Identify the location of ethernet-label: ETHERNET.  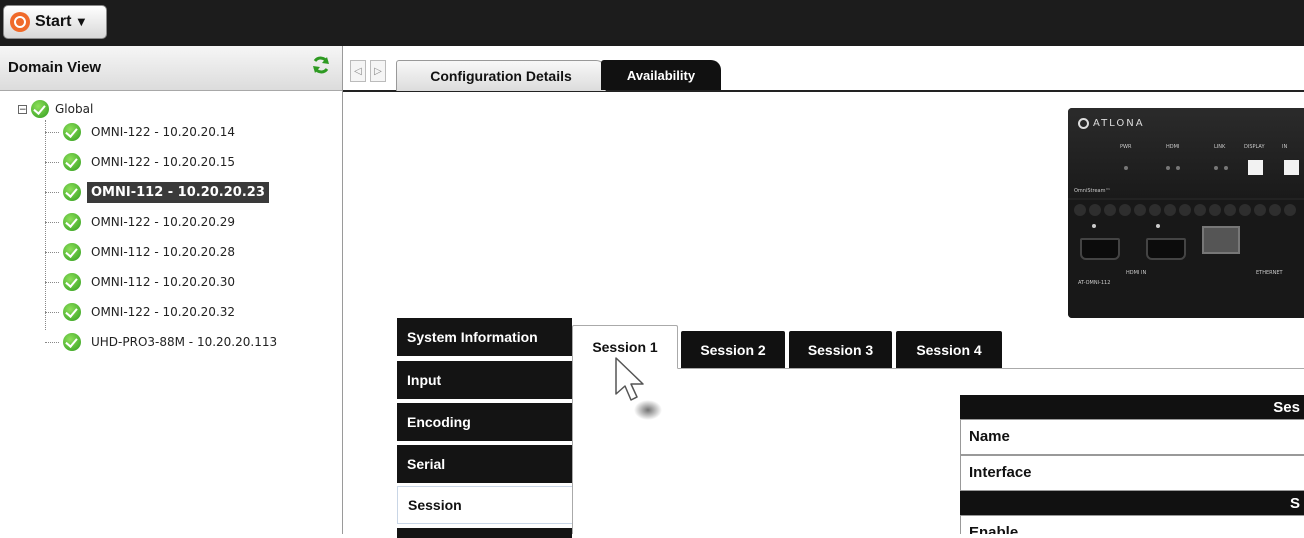
(1269, 273).